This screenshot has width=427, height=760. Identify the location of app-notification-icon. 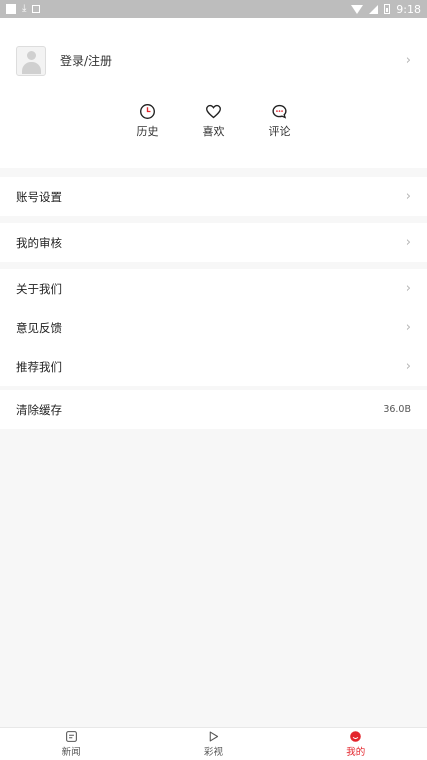
(36, 9).